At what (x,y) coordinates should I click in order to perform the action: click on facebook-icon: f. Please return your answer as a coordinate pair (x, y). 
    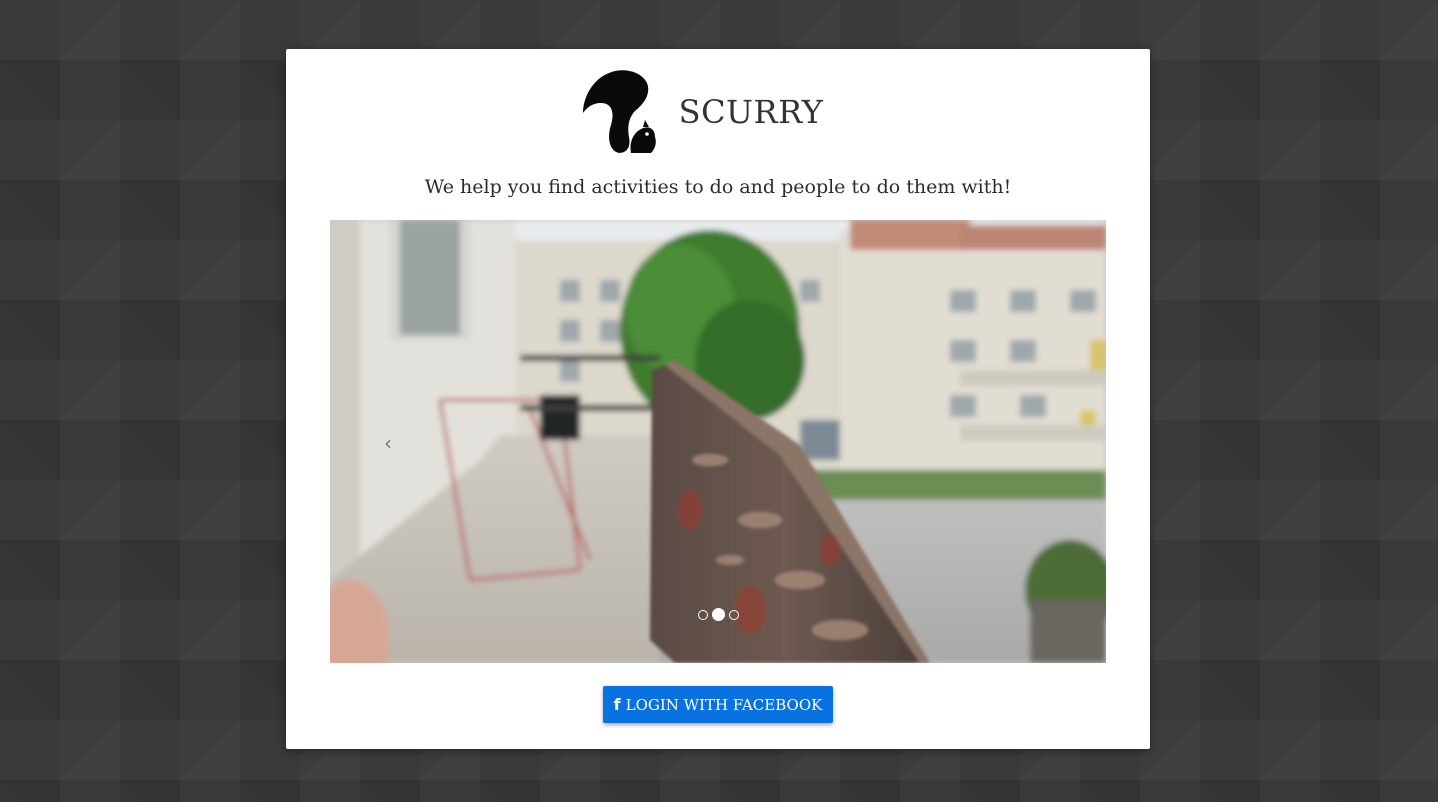
    Looking at the image, I should click on (617, 704).